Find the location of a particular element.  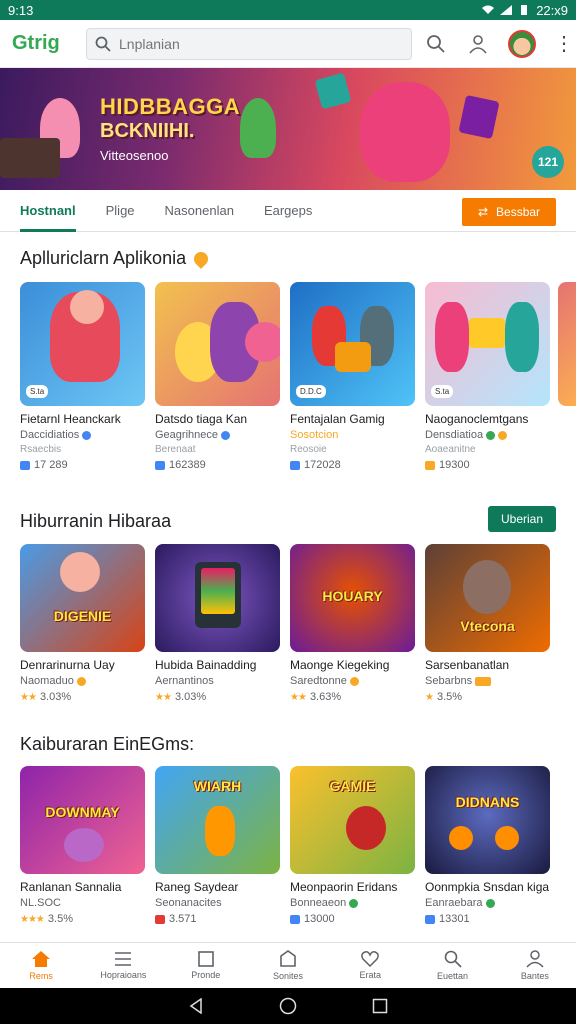

list-icon is located at coordinates (123, 959).